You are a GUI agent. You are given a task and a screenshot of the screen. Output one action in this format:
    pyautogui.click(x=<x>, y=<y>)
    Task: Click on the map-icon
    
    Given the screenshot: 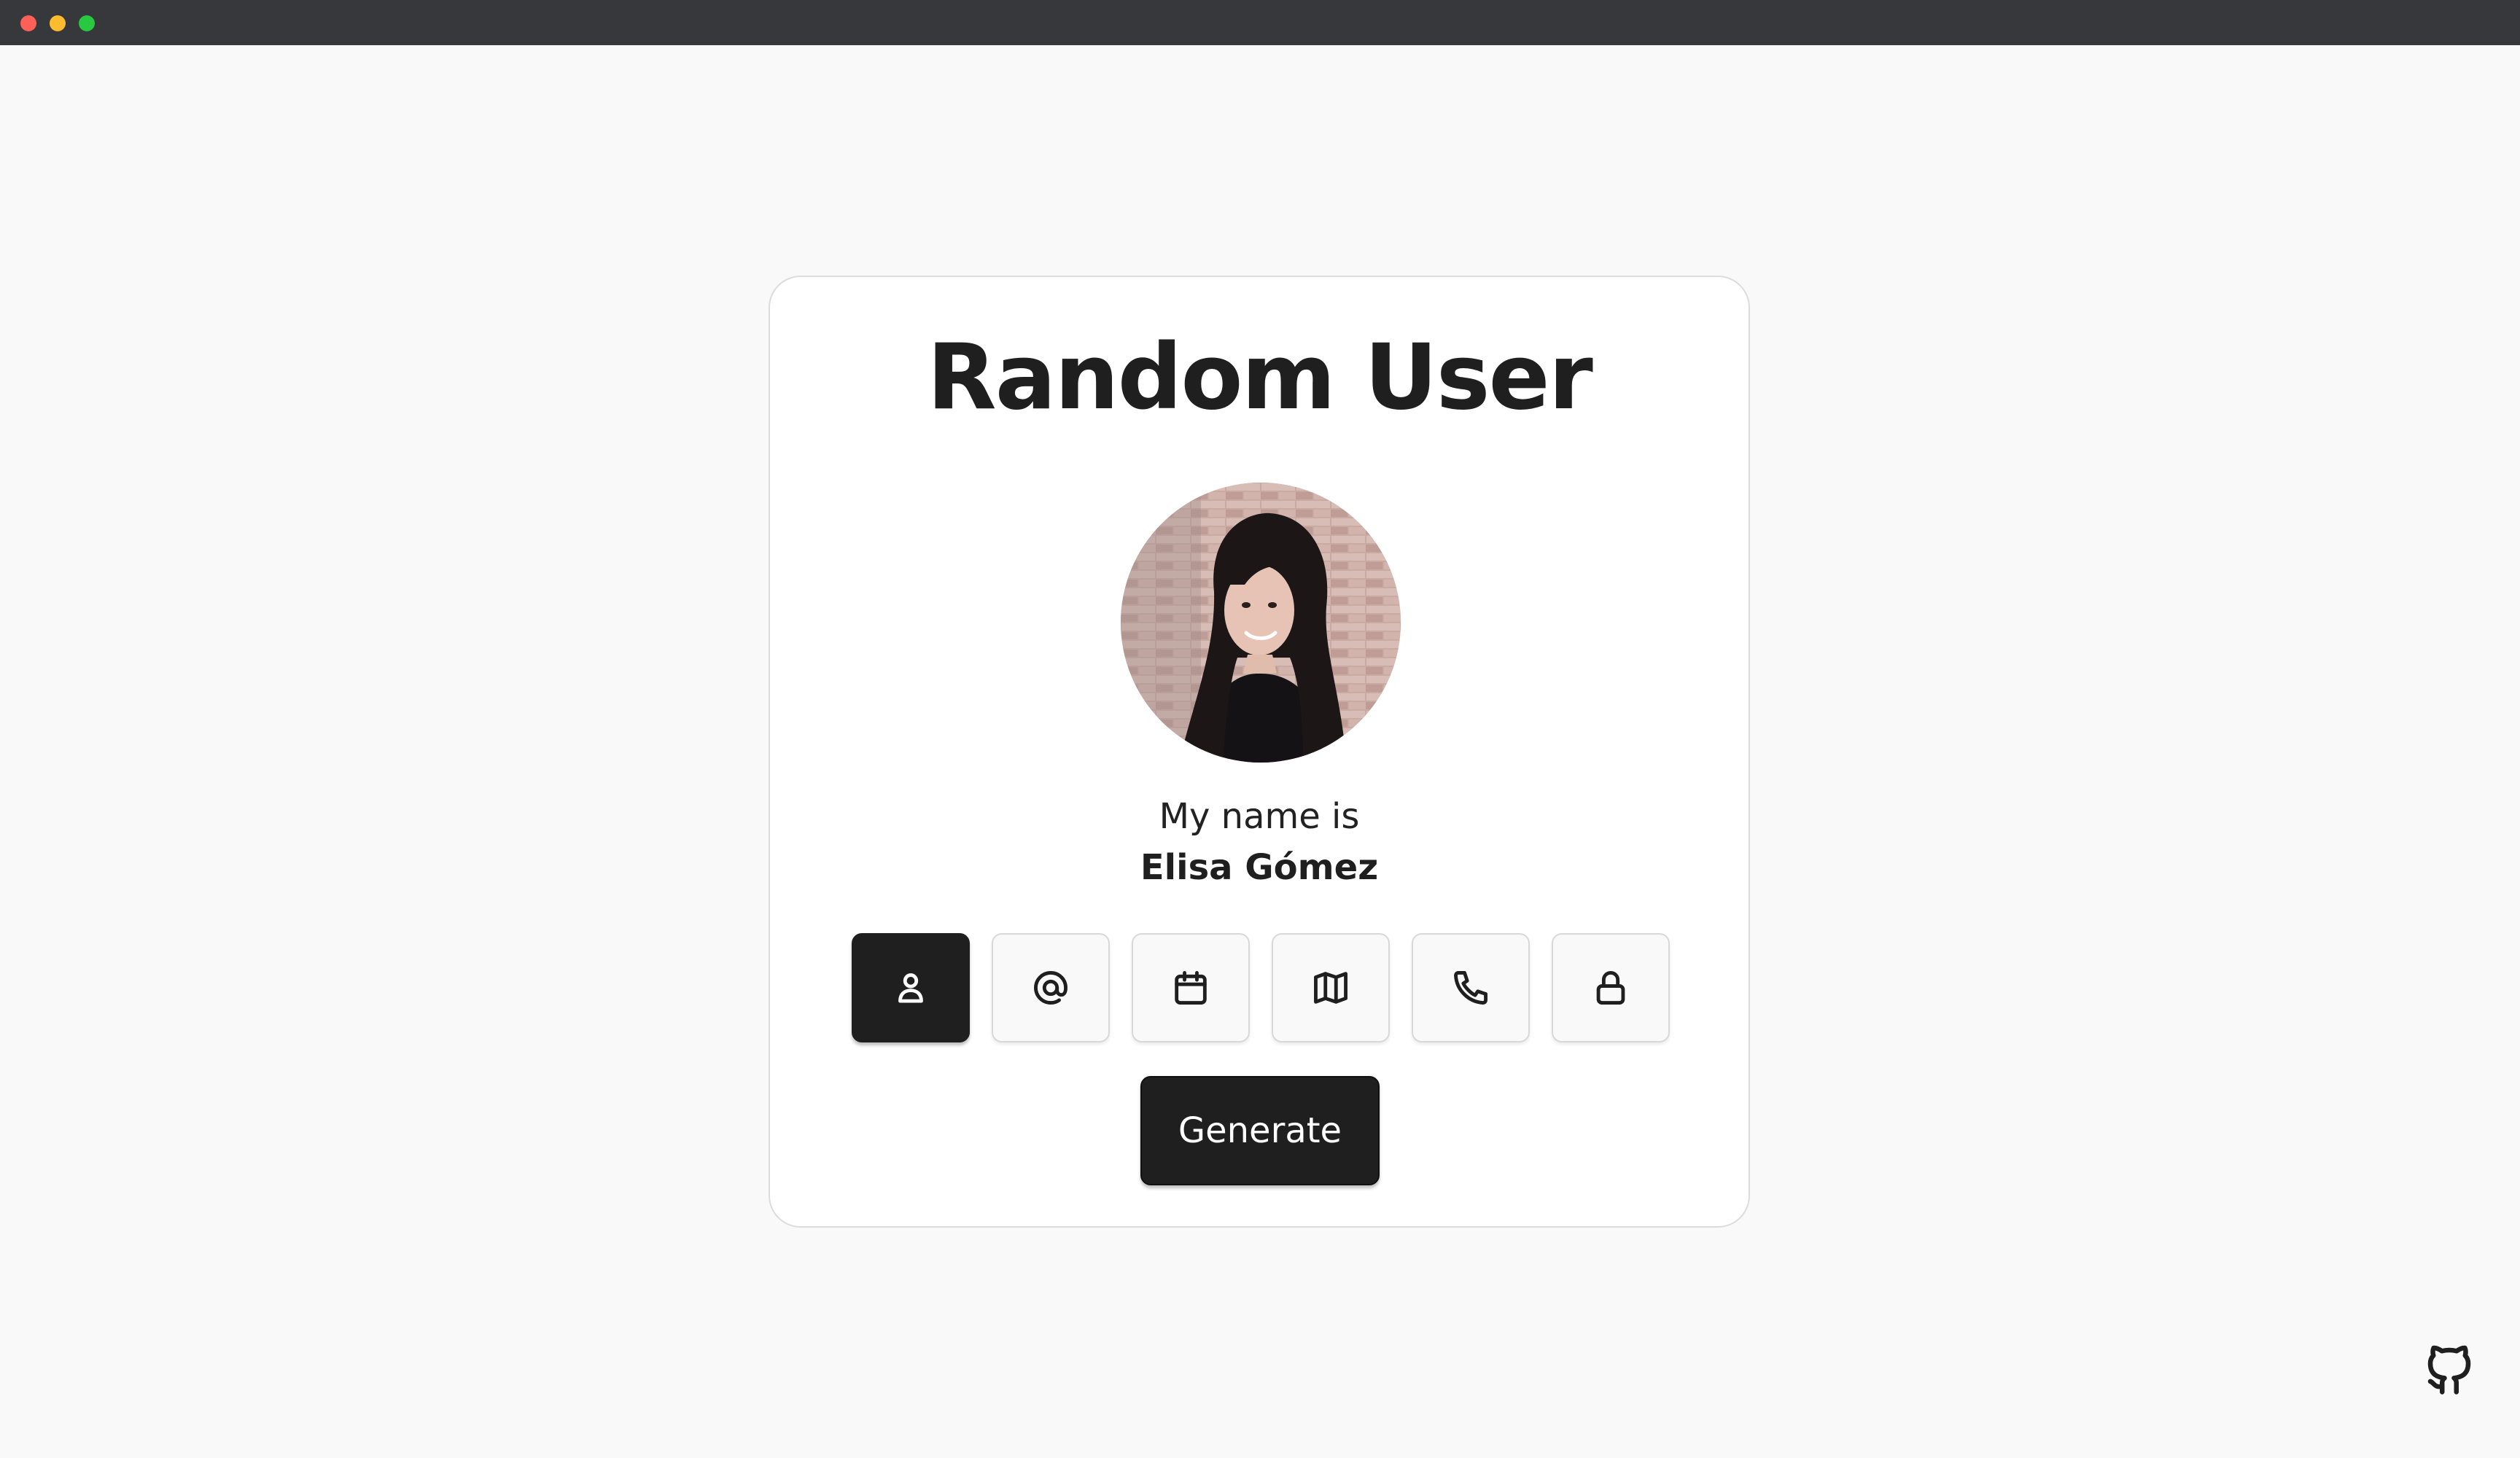 What is the action you would take?
    pyautogui.click(x=1331, y=988)
    